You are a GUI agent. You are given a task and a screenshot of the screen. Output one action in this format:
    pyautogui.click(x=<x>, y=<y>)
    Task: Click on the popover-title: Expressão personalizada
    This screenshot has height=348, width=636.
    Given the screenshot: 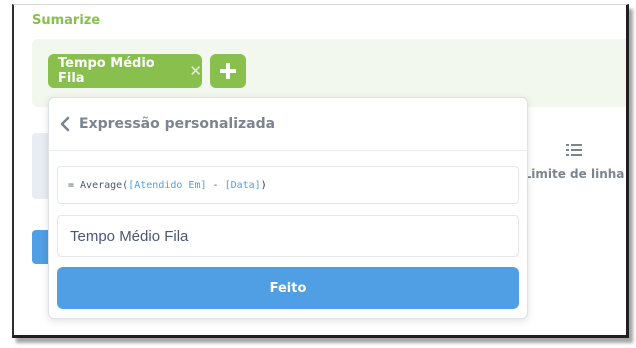 What is the action you would take?
    pyautogui.click(x=177, y=124)
    